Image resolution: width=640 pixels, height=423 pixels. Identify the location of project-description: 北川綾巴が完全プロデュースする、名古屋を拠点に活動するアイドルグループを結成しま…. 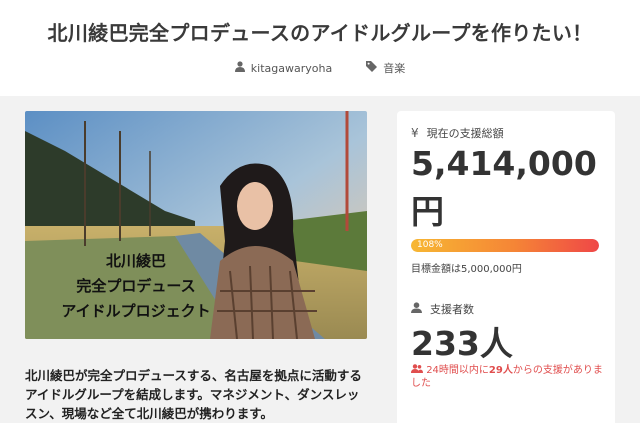
(193, 394).